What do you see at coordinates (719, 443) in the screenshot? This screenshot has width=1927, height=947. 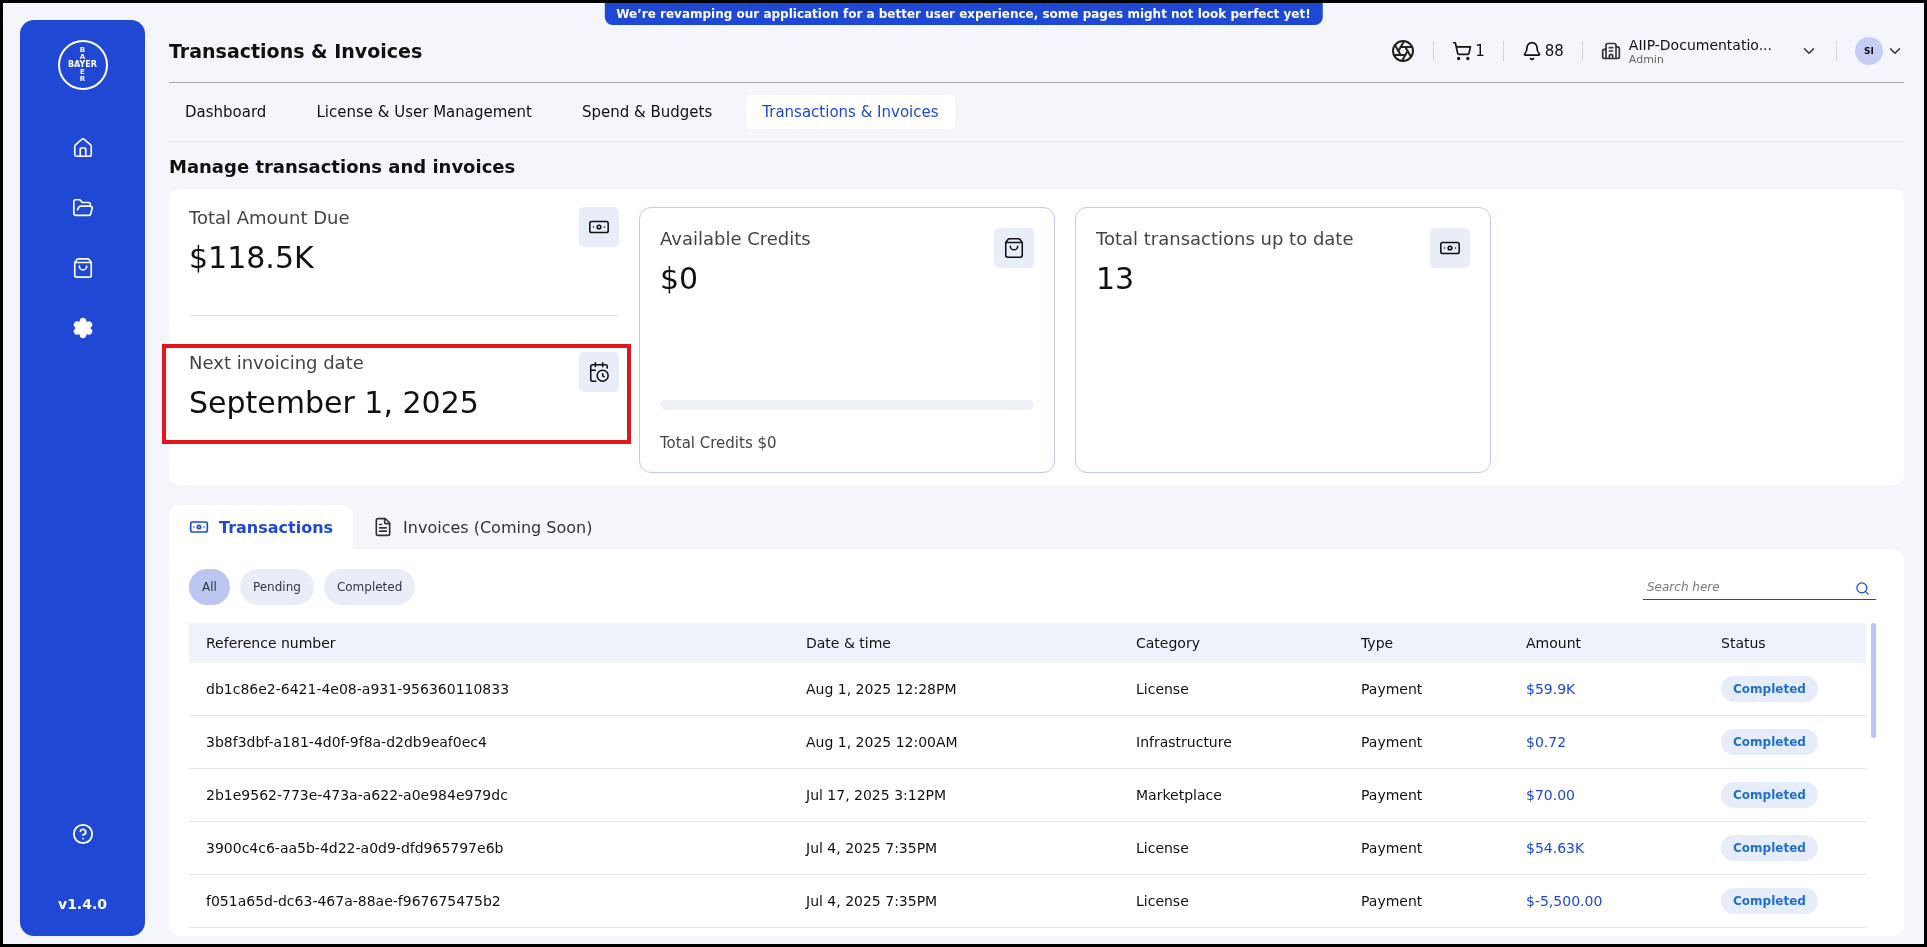 I see `total-credits-text: Total Credits $0` at bounding box center [719, 443].